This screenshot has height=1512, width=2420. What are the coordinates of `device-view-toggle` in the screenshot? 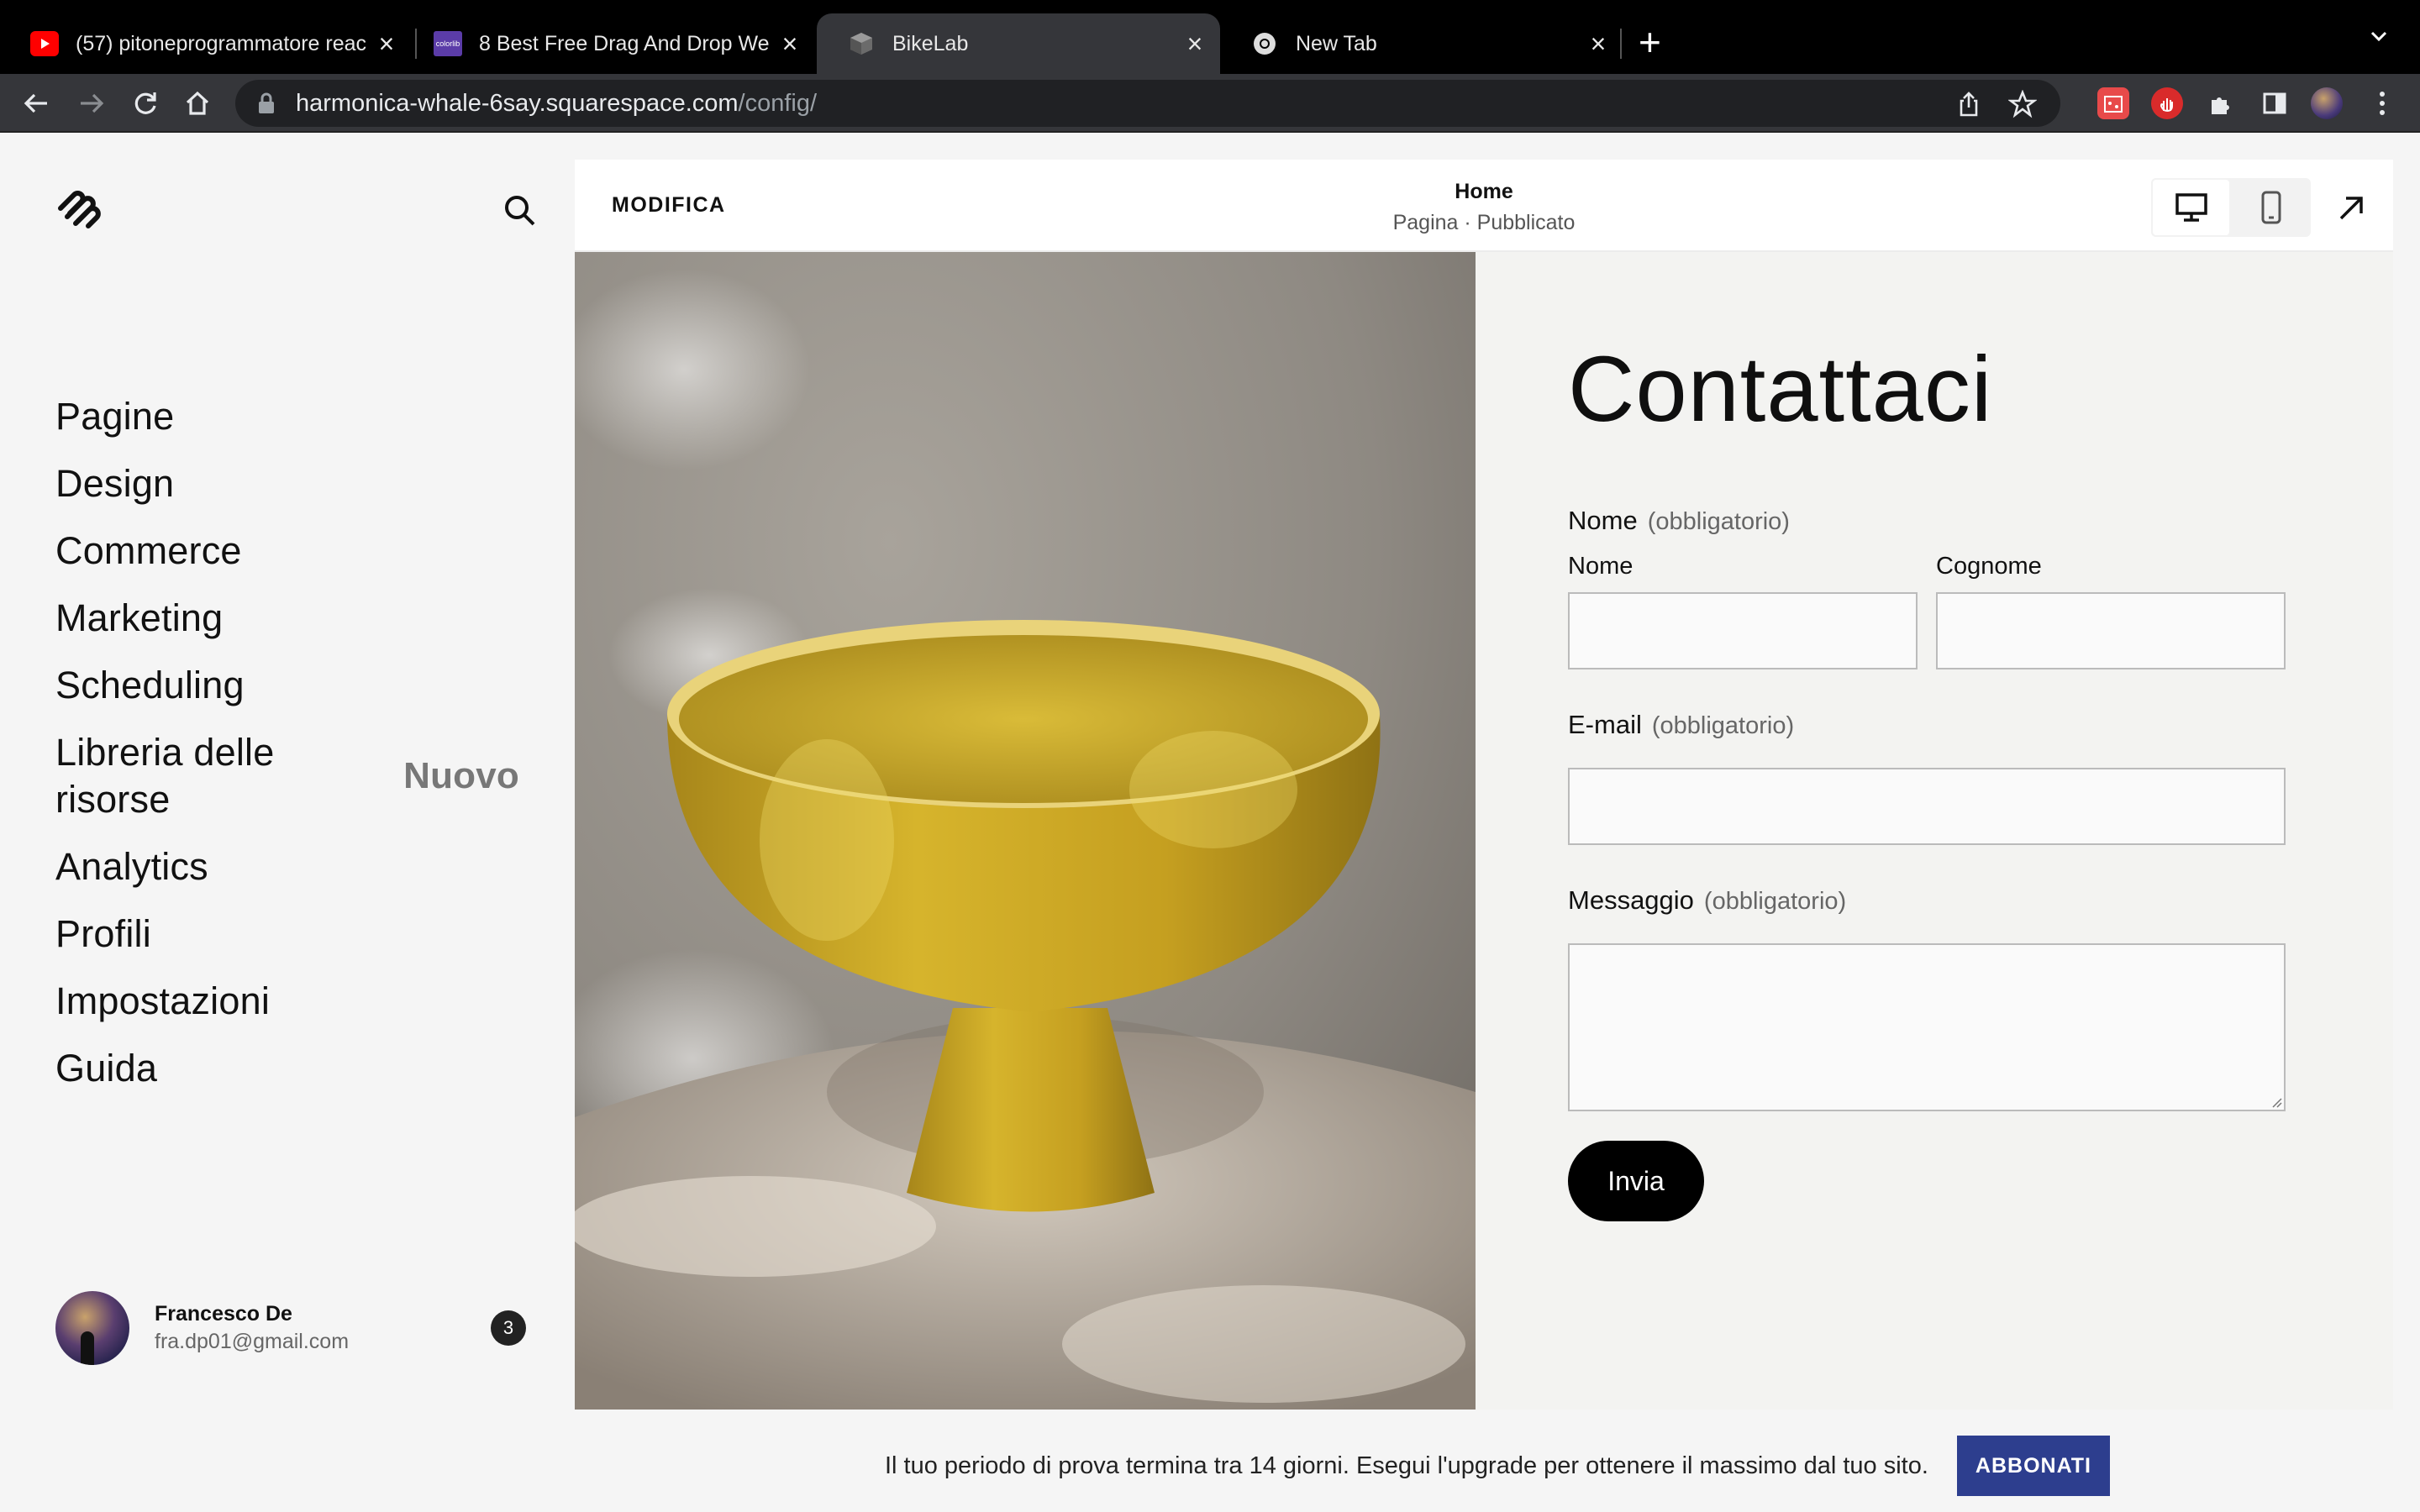 It's located at (2231, 207).